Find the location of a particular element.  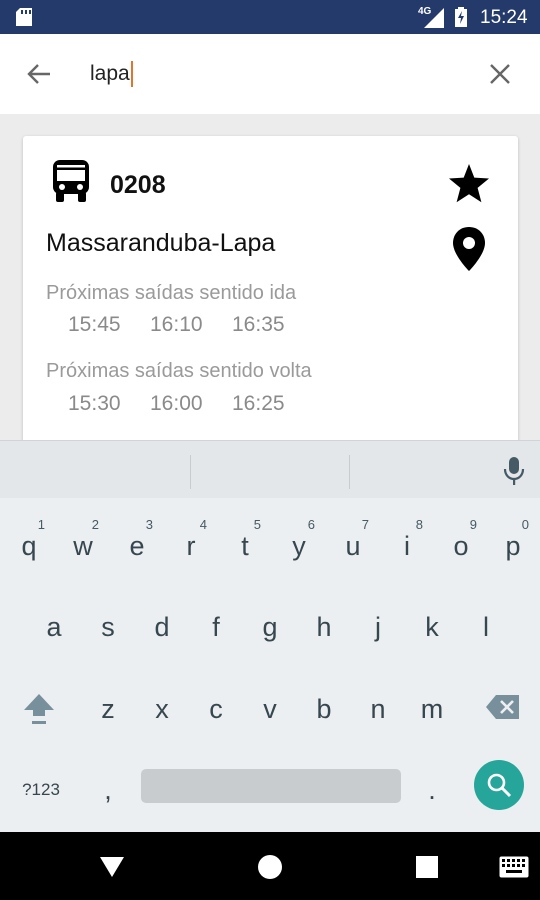

back-button is located at coordinates (39, 74).